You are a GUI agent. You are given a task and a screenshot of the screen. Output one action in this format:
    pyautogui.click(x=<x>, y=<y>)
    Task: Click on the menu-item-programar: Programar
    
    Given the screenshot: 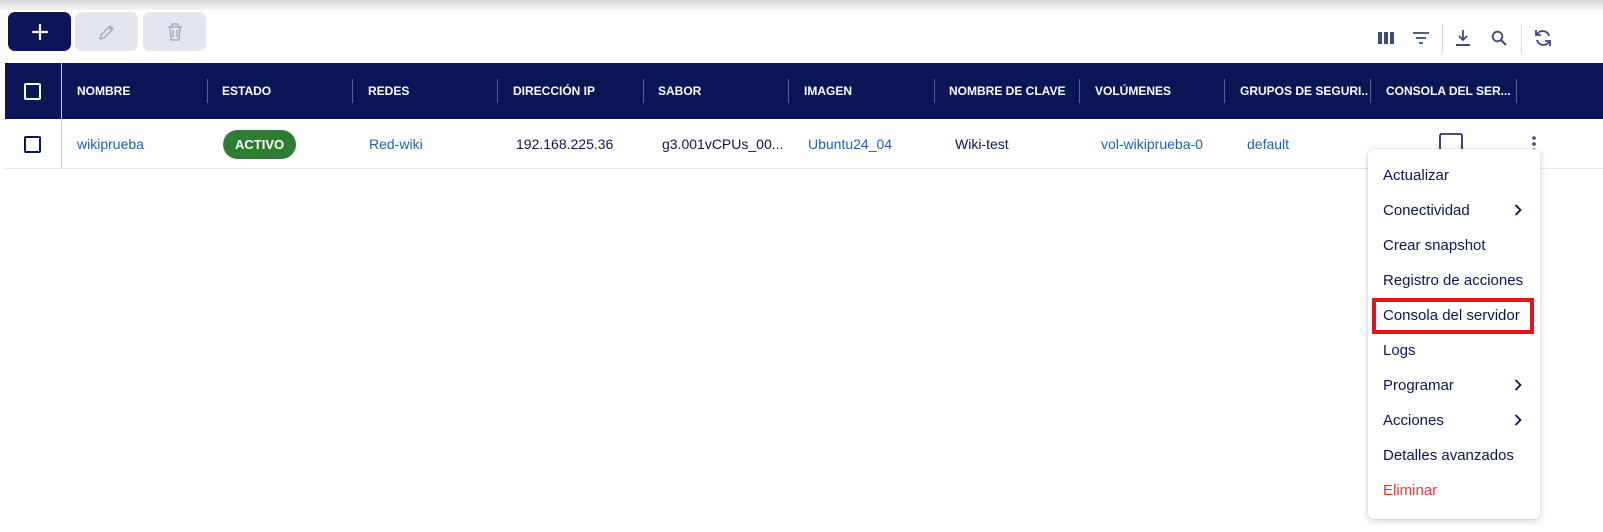 What is the action you would take?
    pyautogui.click(x=1454, y=385)
    